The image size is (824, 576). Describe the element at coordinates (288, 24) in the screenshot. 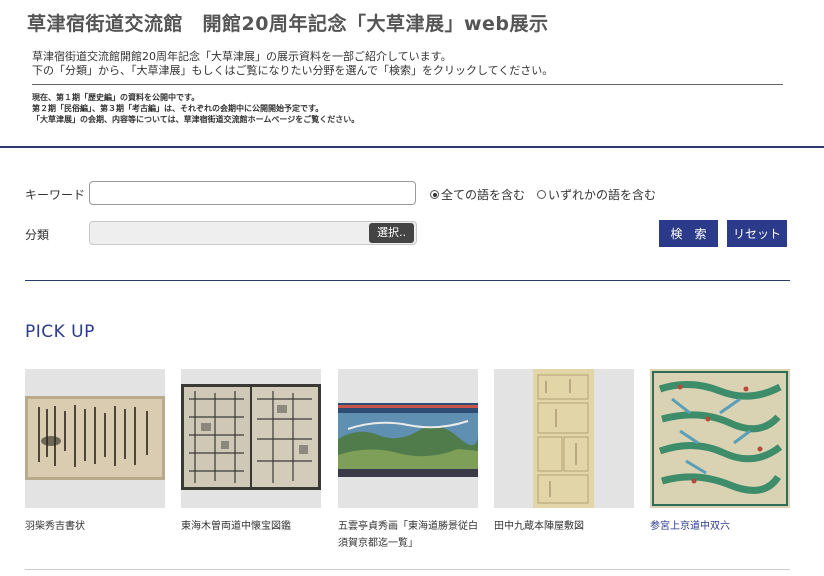

I see `page-title: 草津宿街道交流館 開館20周年記念「大草津展」web展示` at that location.